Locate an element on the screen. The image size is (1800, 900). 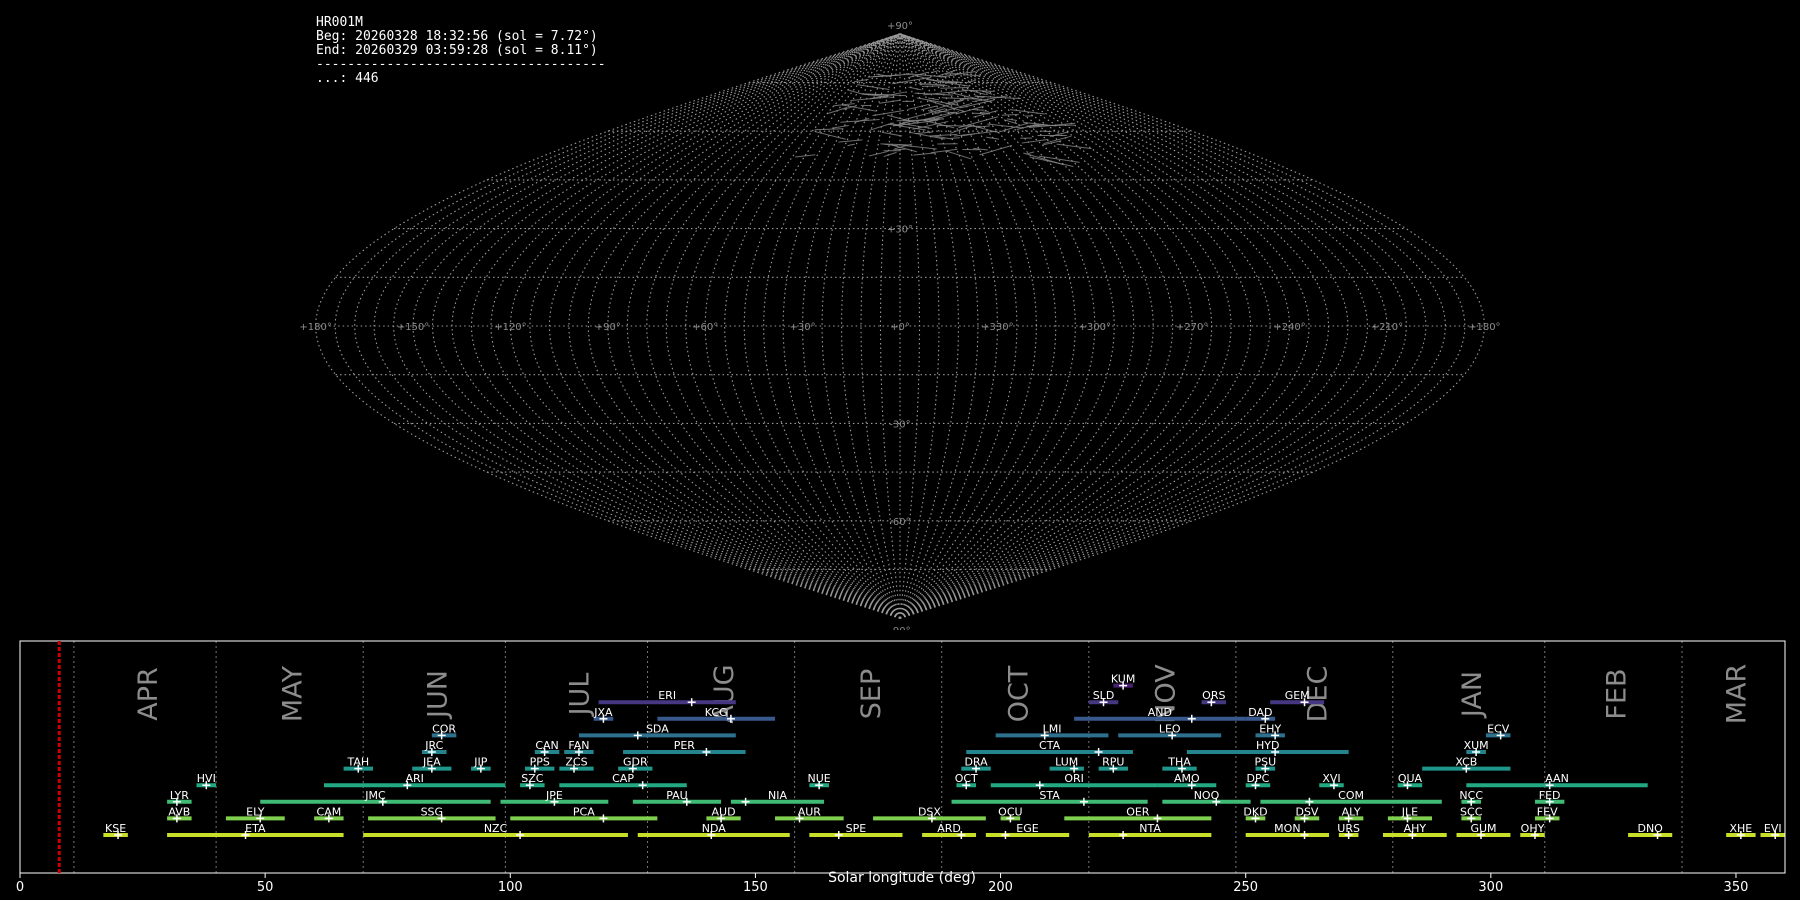
shower-hvi: HVI is located at coordinates (206, 781).